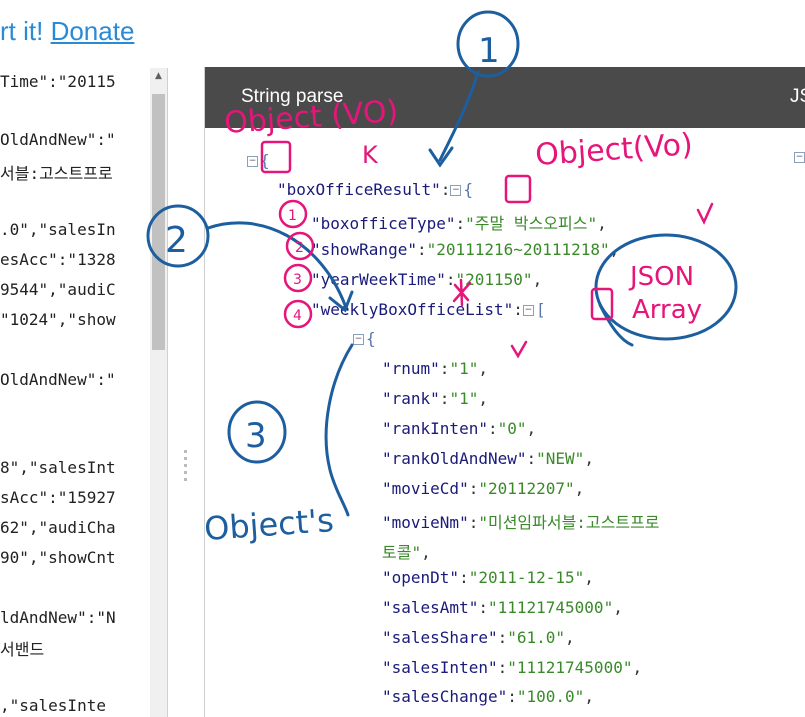 Image resolution: width=805 pixels, height=717 pixels. I want to click on annotation-star, so click(462, 292).